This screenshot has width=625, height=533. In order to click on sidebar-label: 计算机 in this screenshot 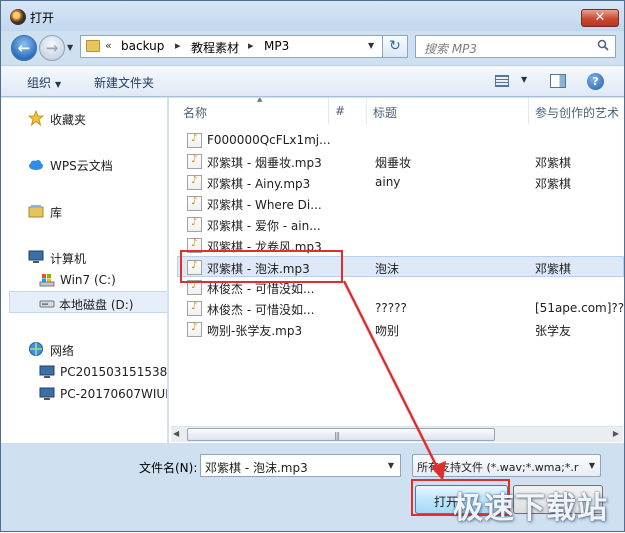, I will do `click(68, 259)`.